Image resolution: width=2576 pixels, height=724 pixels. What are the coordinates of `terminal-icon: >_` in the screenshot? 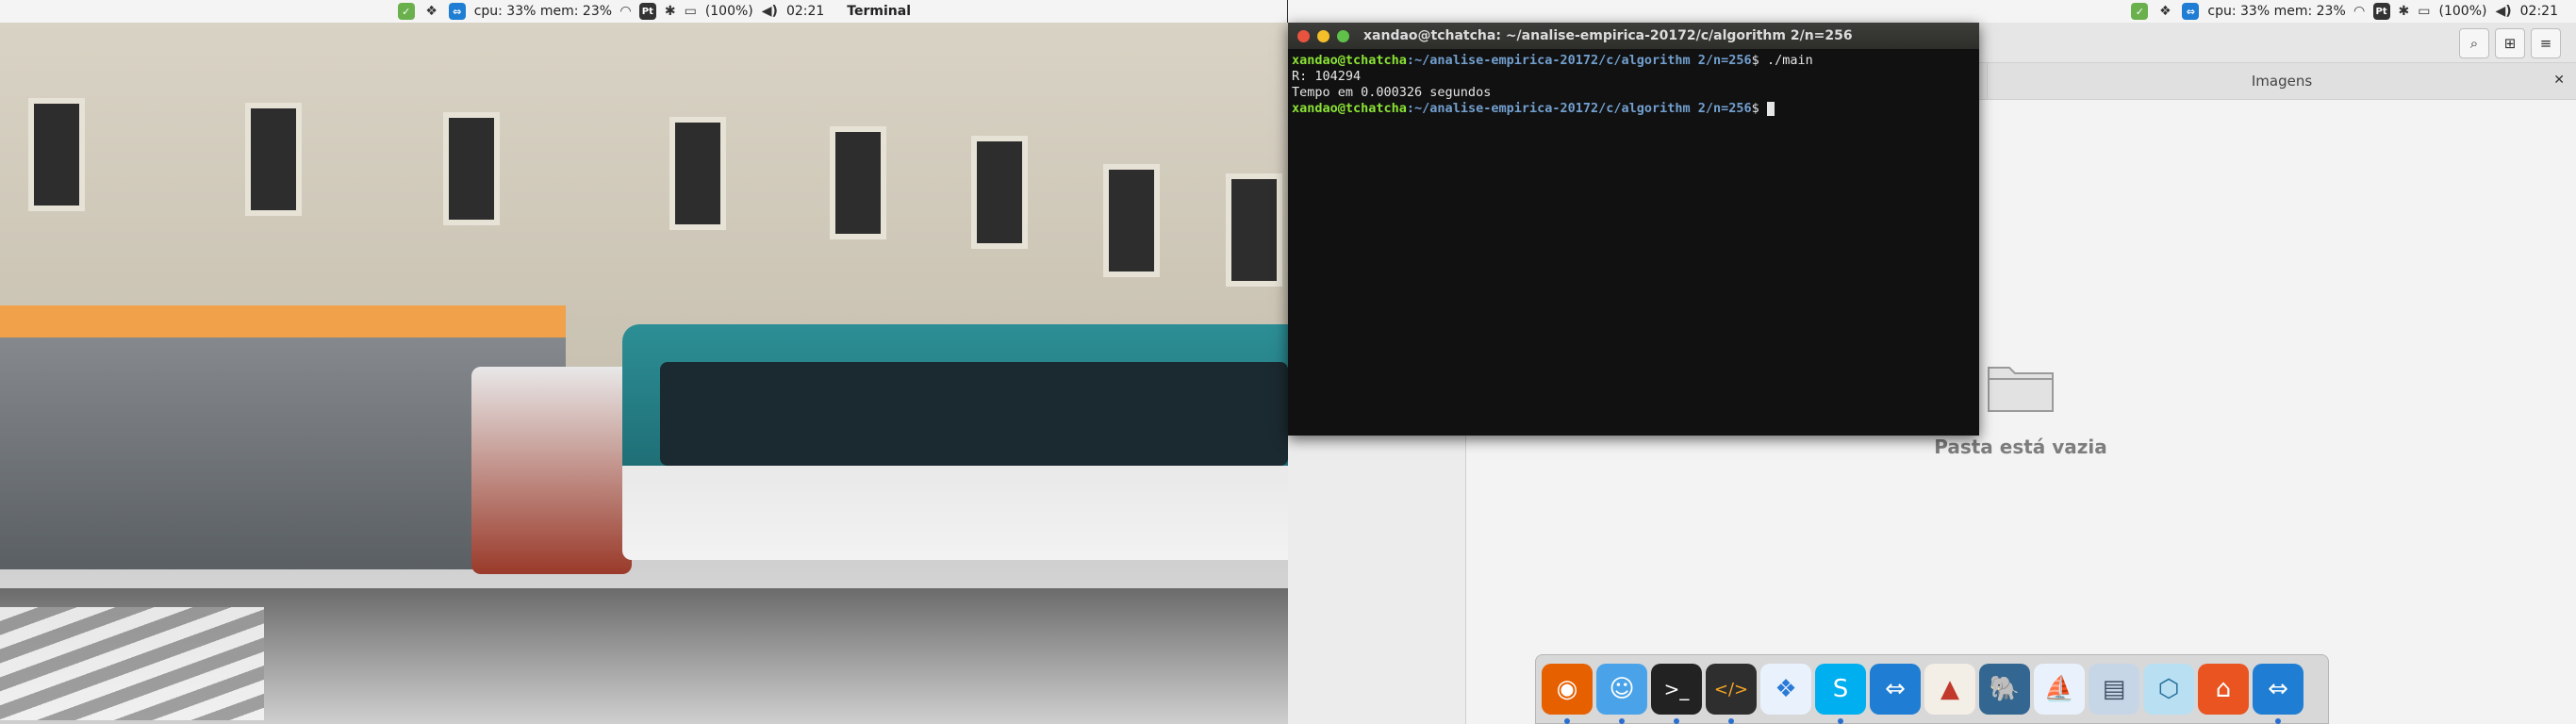 It's located at (1676, 694).